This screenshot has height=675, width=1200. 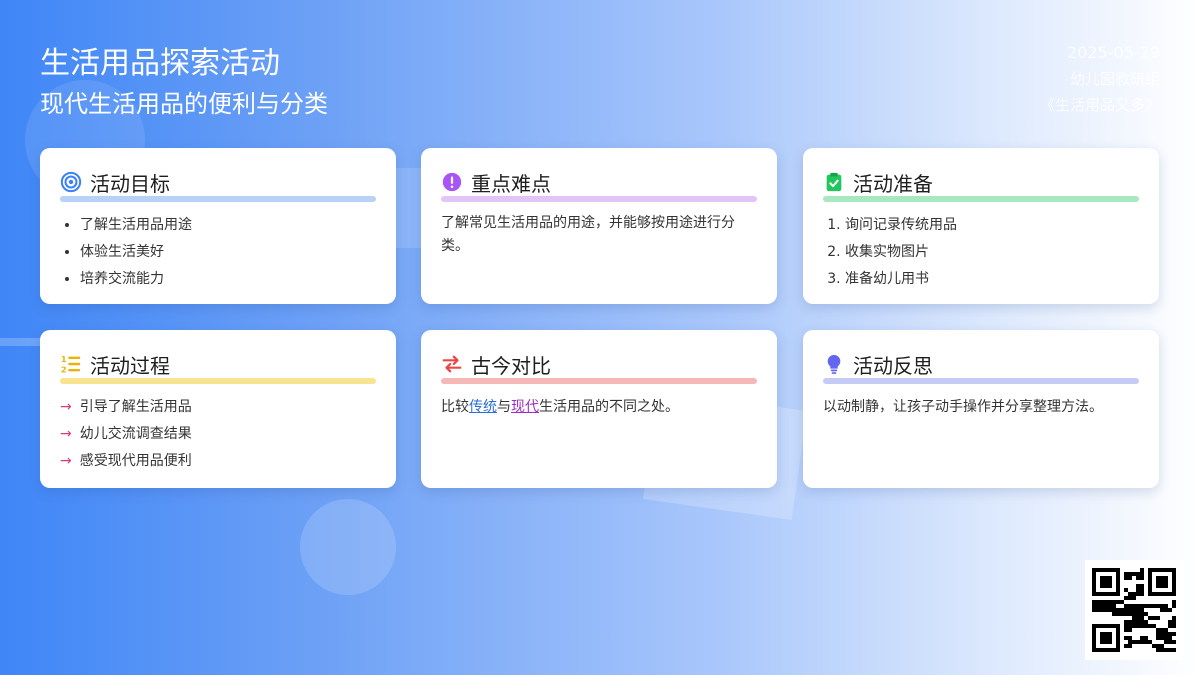 What do you see at coordinates (1099, 105) in the screenshot?
I see `course-text: 《生活用品又多》` at bounding box center [1099, 105].